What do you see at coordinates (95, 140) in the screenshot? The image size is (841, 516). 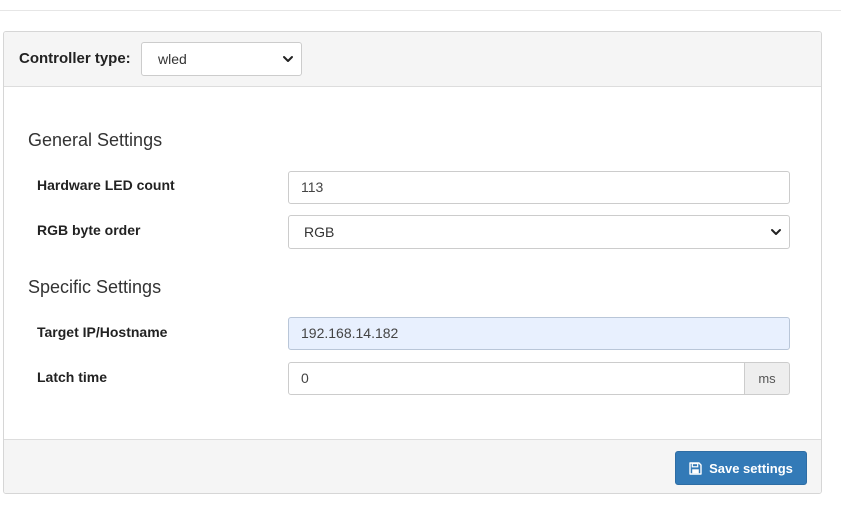 I see `general-settings-title: General Settings` at bounding box center [95, 140].